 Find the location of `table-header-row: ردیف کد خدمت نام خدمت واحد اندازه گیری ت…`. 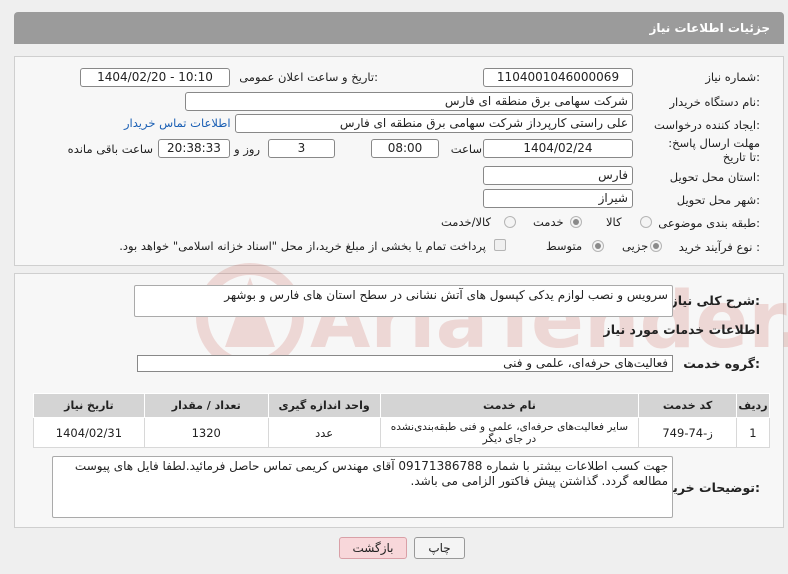

table-header-row: ردیف کد خدمت نام خدمت واحد اندازه گیری ت… is located at coordinates (402, 405).